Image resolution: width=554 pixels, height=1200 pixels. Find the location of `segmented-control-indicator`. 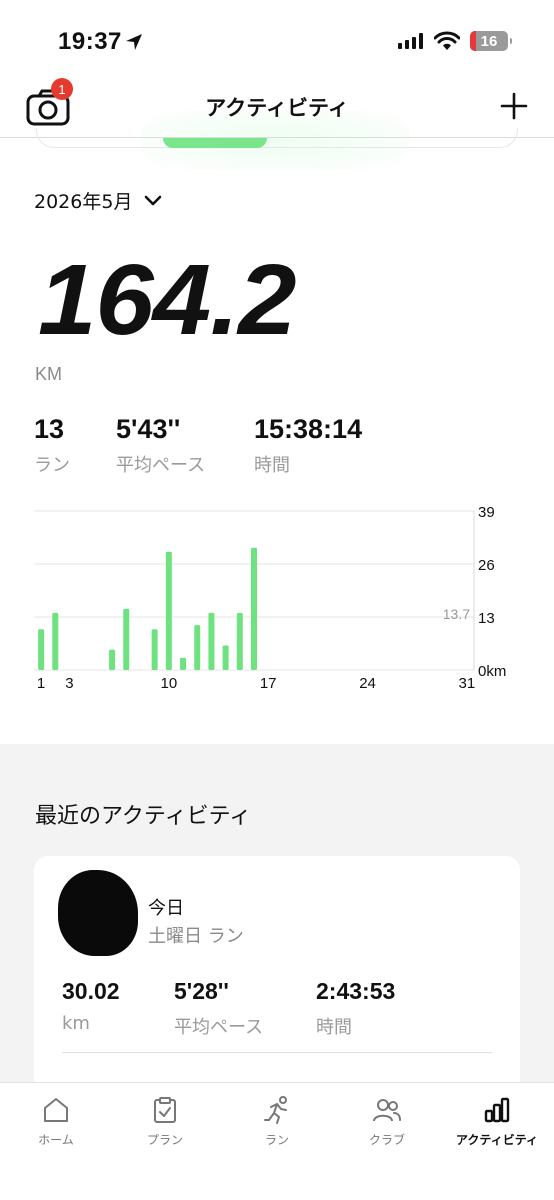

segmented-control-indicator is located at coordinates (215, 143).